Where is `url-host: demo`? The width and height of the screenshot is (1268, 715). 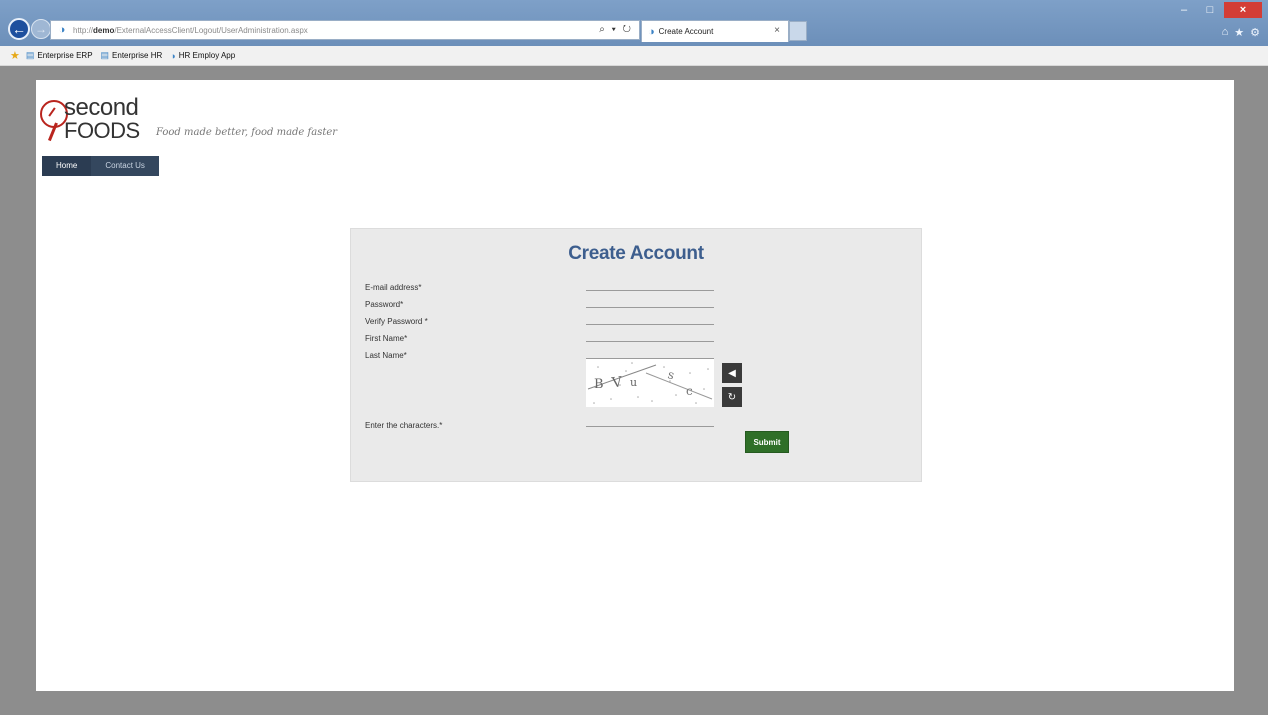 url-host: demo is located at coordinates (104, 30).